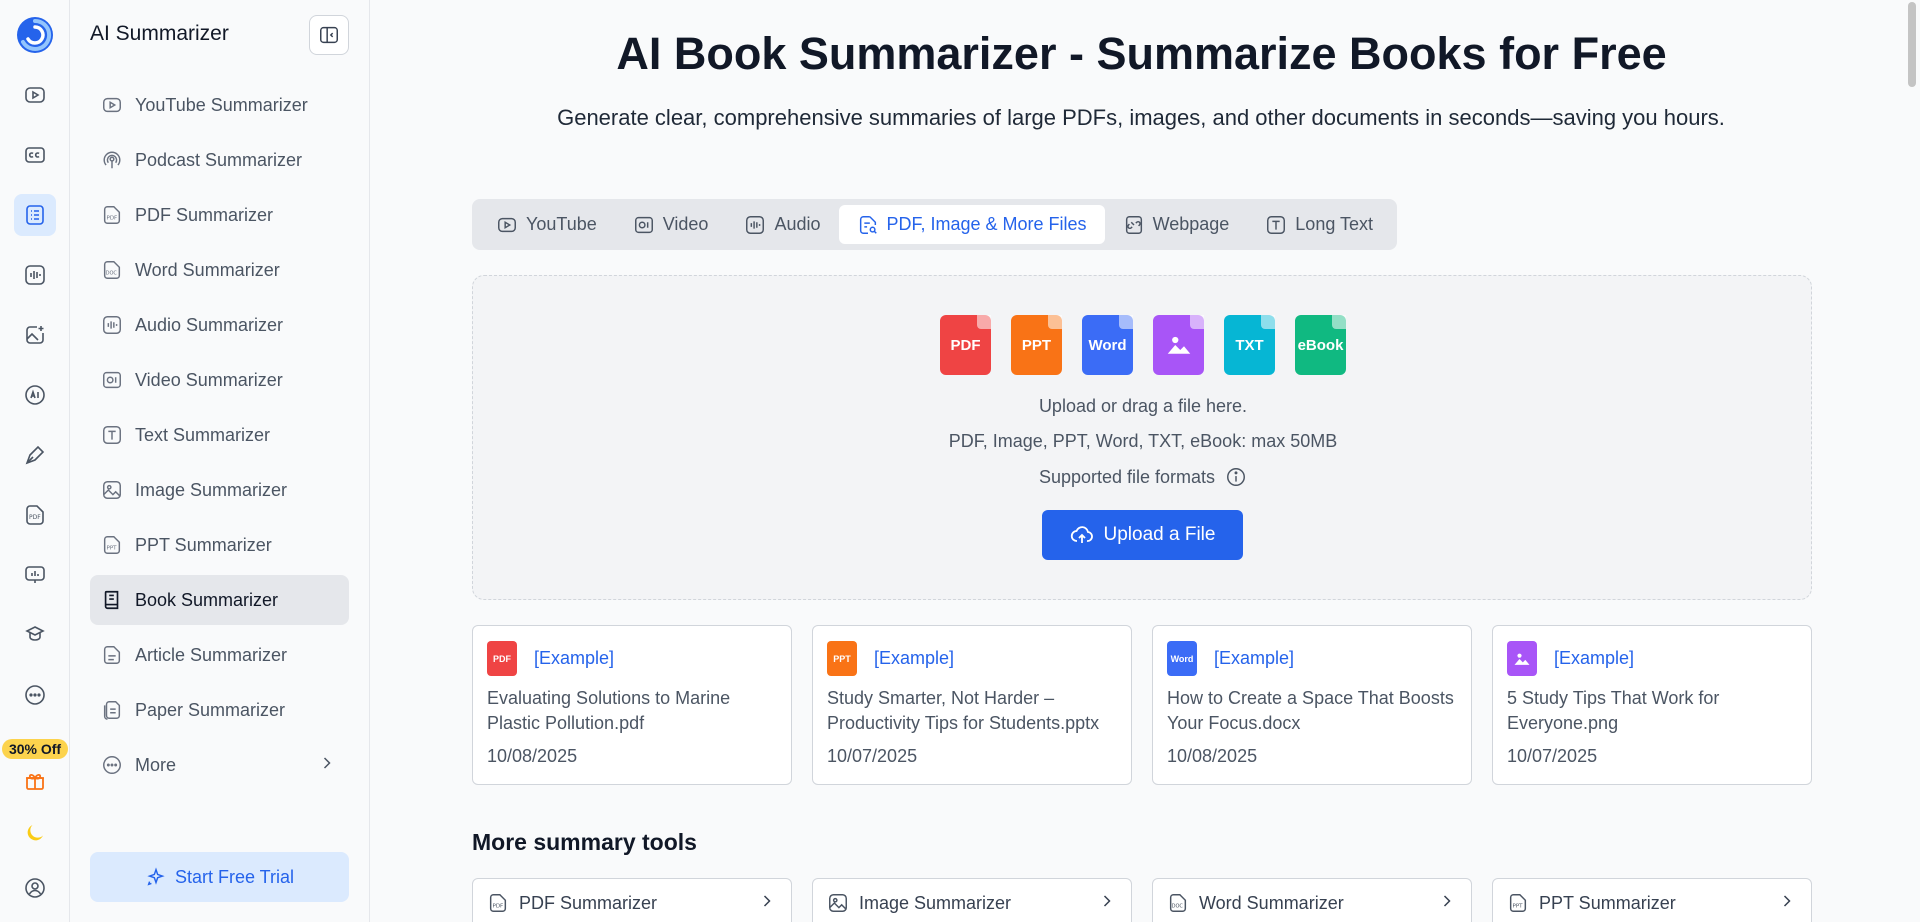 Image resolution: width=1920 pixels, height=922 pixels. I want to click on rail-play-video-icon, so click(35, 95).